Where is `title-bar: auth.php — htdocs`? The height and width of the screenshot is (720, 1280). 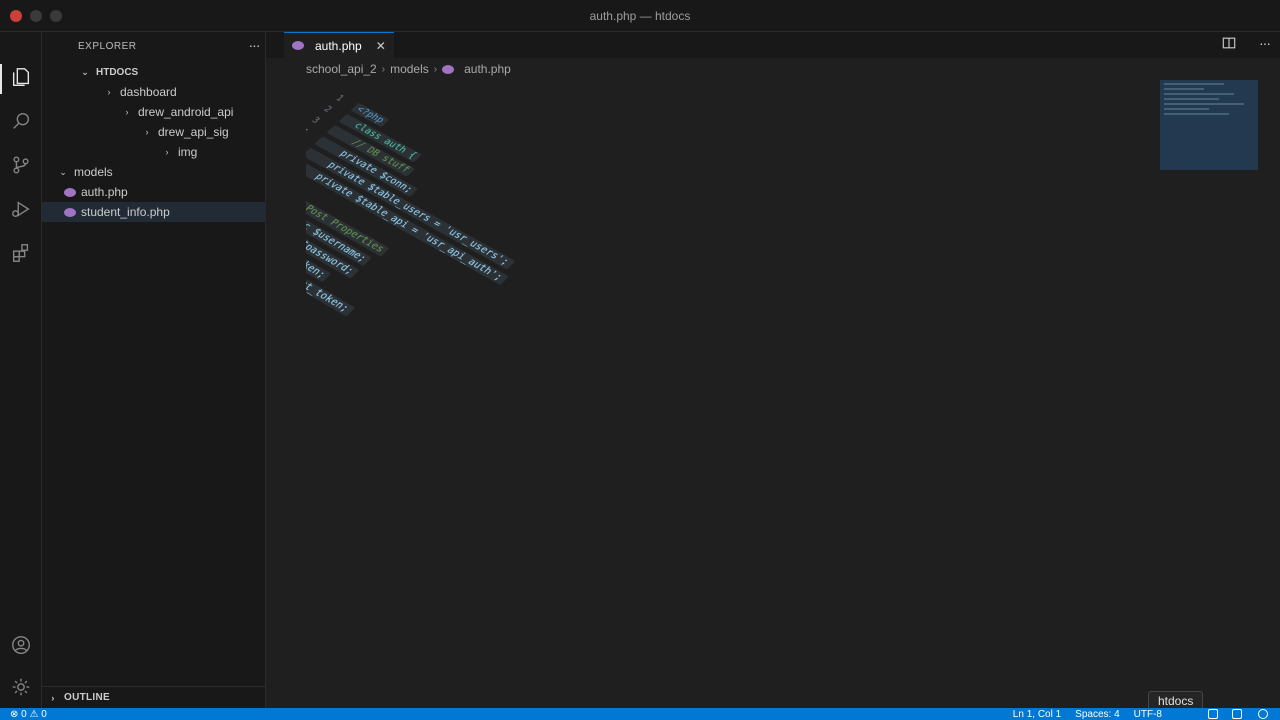
title-bar: auth.php — htdocs is located at coordinates (640, 16).